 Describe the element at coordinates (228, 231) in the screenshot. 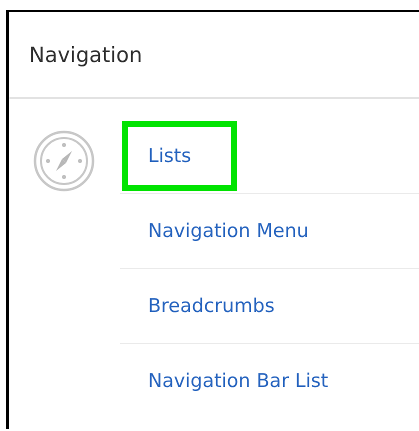

I see `navigation-link: Navigation Menu` at that location.